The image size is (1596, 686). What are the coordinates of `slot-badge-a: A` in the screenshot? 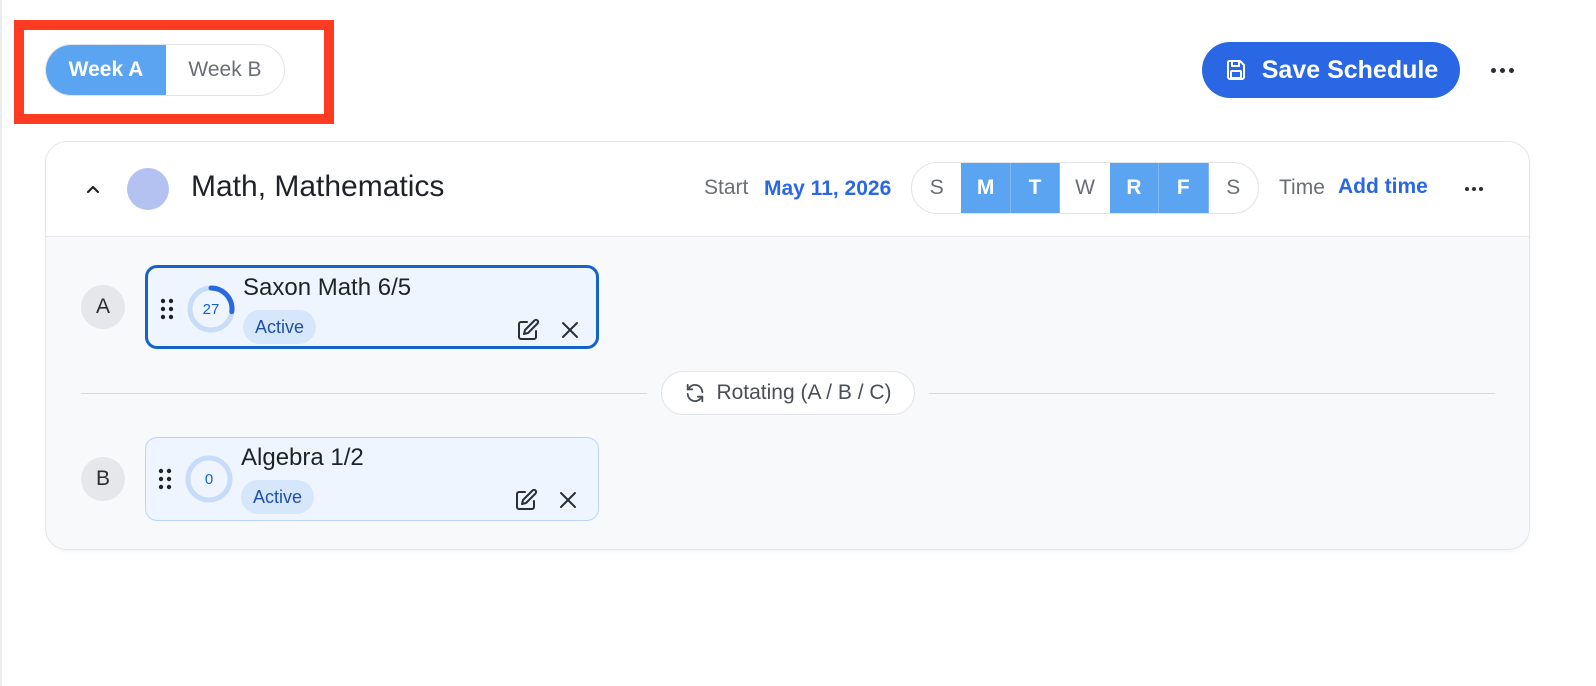 It's located at (103, 307).